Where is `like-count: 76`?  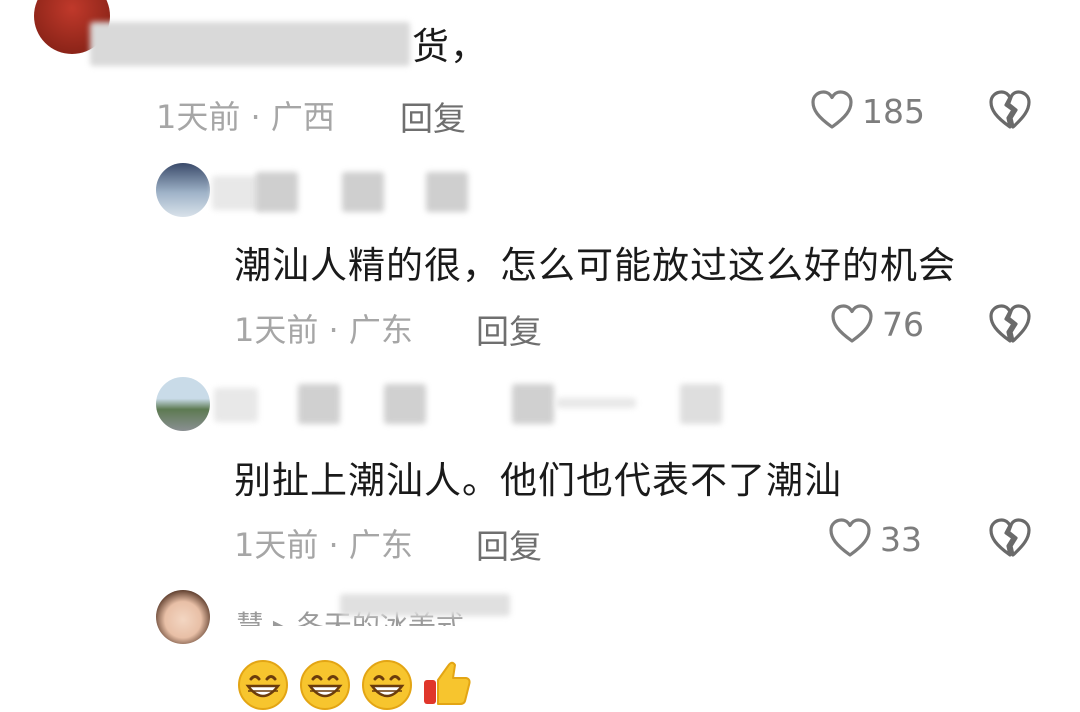 like-count: 76 is located at coordinates (903, 324).